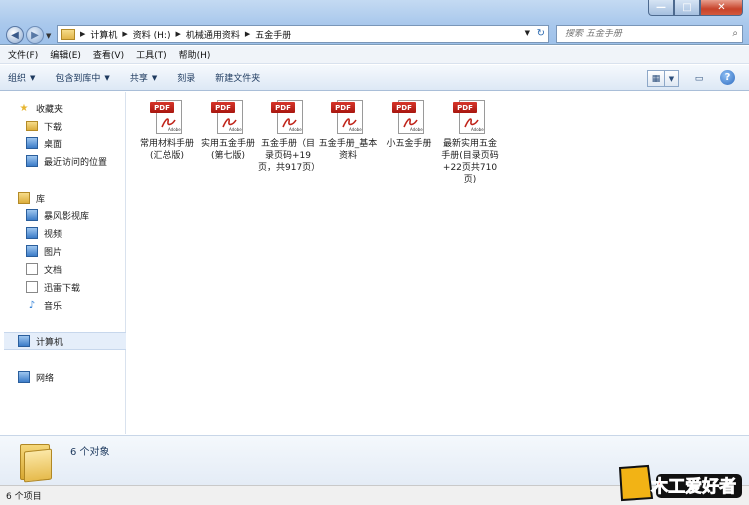 This screenshot has height=505, width=749. I want to click on recent-places-icon, so click(32, 161).